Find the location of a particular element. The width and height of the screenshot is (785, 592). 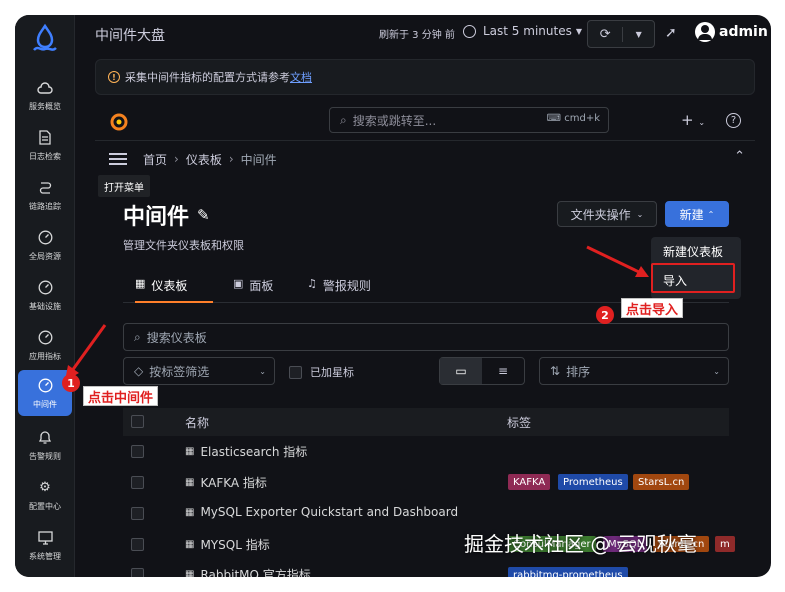

time-range-label: Last 5 minutes is located at coordinates (527, 31).